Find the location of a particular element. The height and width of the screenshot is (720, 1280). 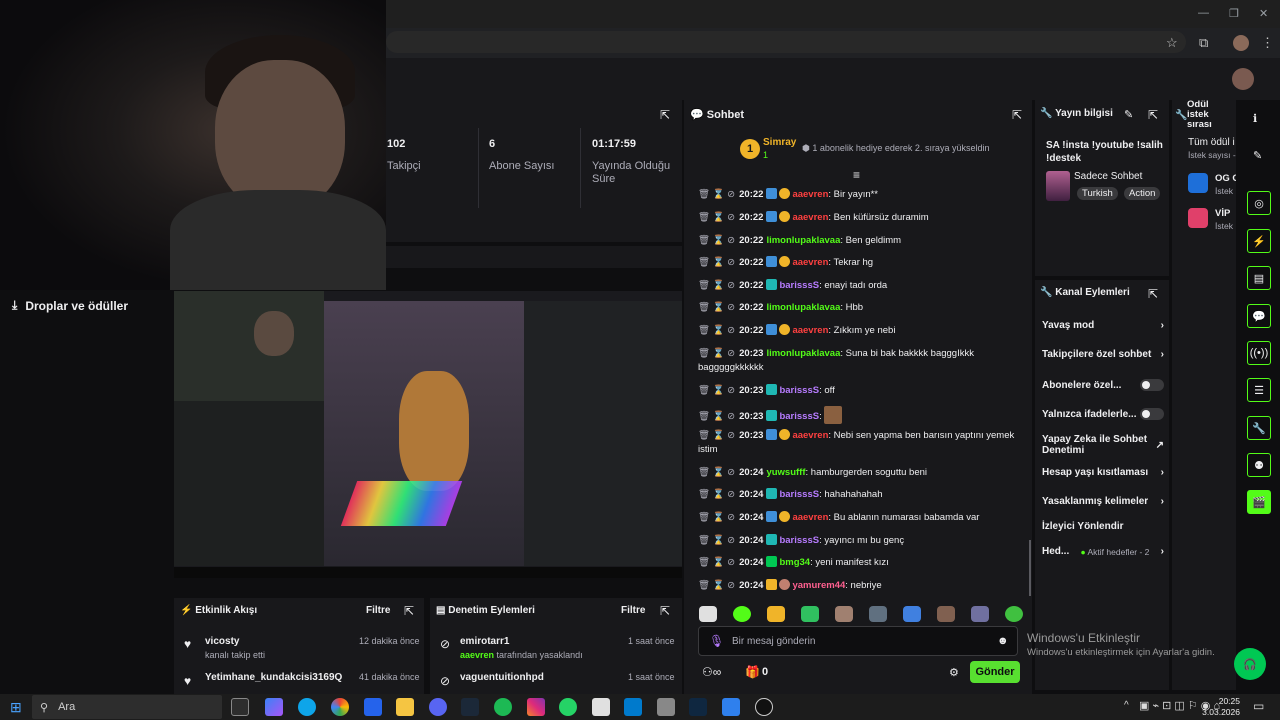

notepad-icon is located at coordinates (601, 707).